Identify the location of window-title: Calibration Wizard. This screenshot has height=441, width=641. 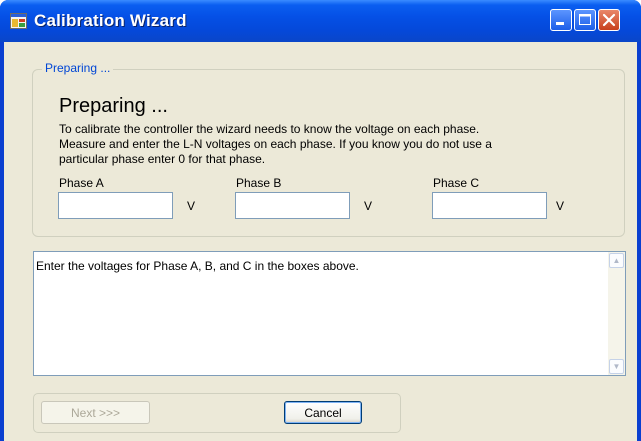
(110, 20).